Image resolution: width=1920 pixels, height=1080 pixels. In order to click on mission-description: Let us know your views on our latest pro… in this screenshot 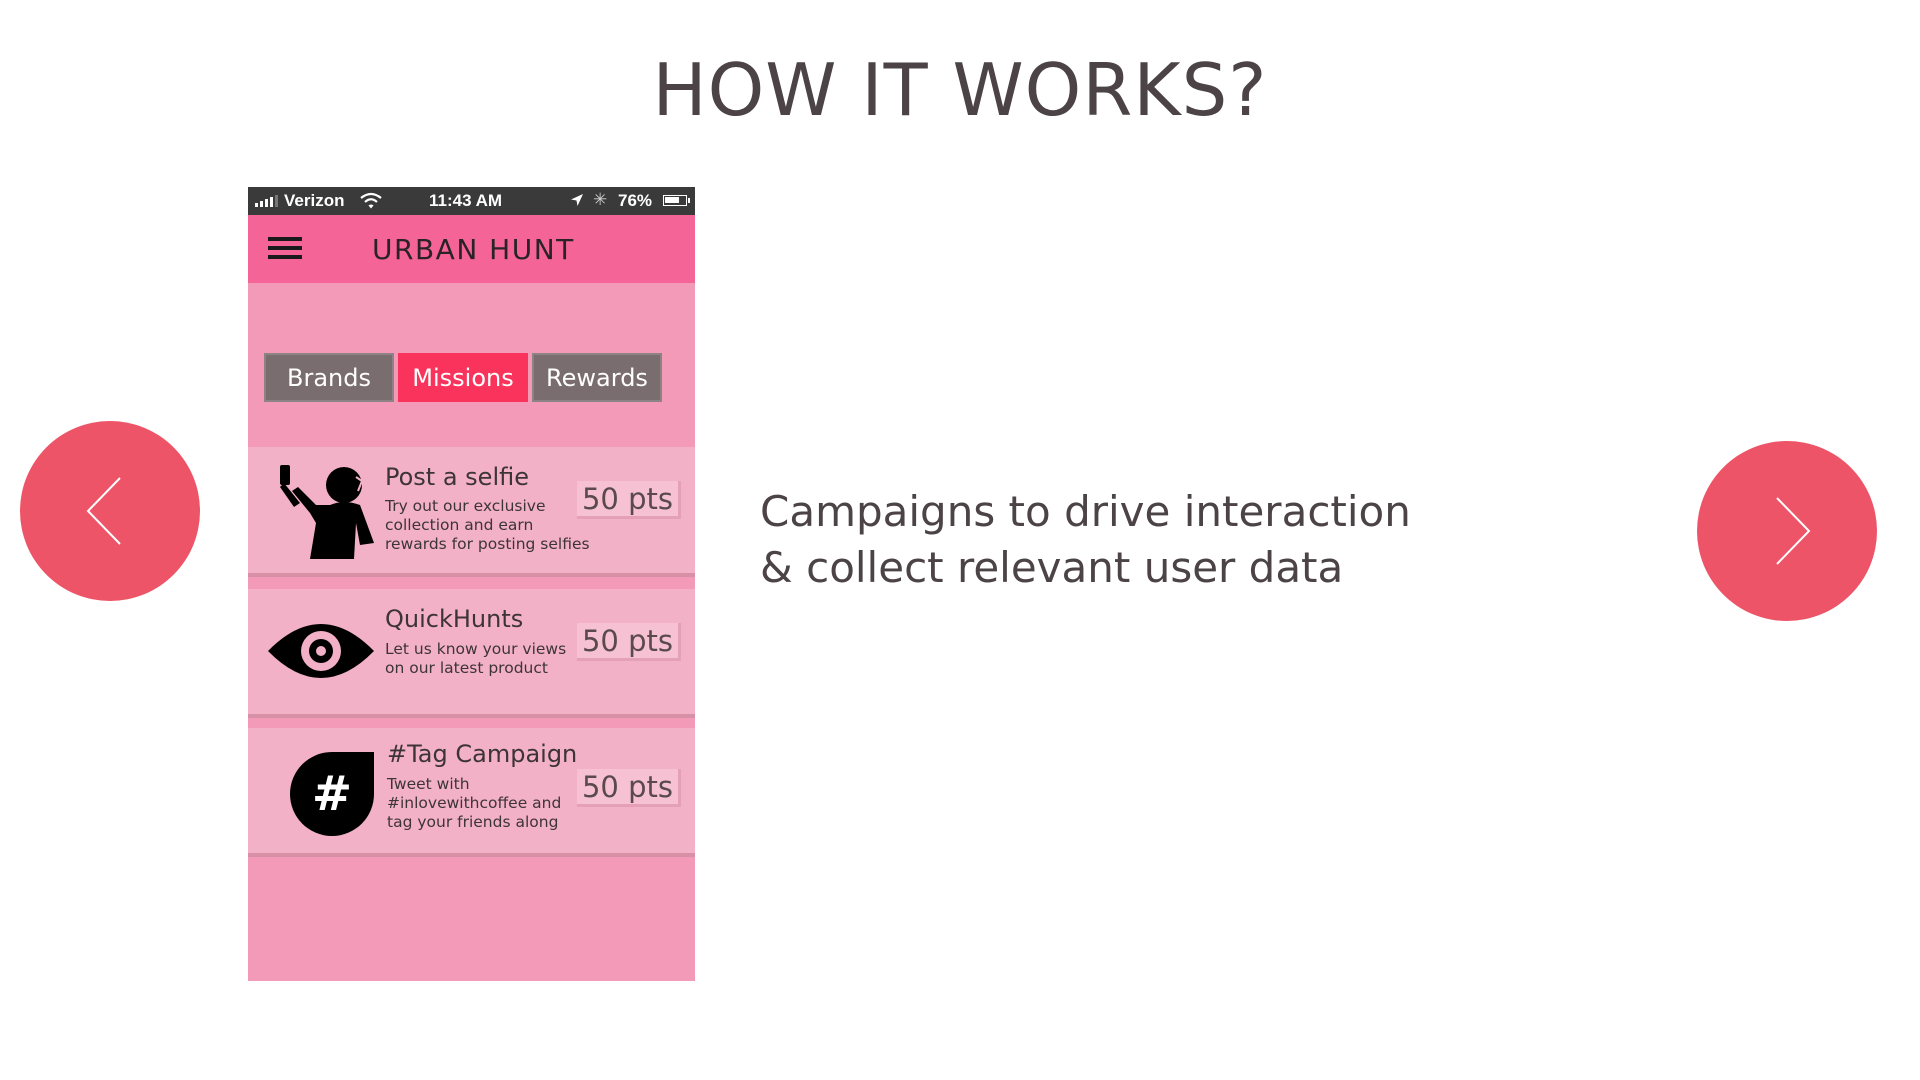, I will do `click(476, 658)`.